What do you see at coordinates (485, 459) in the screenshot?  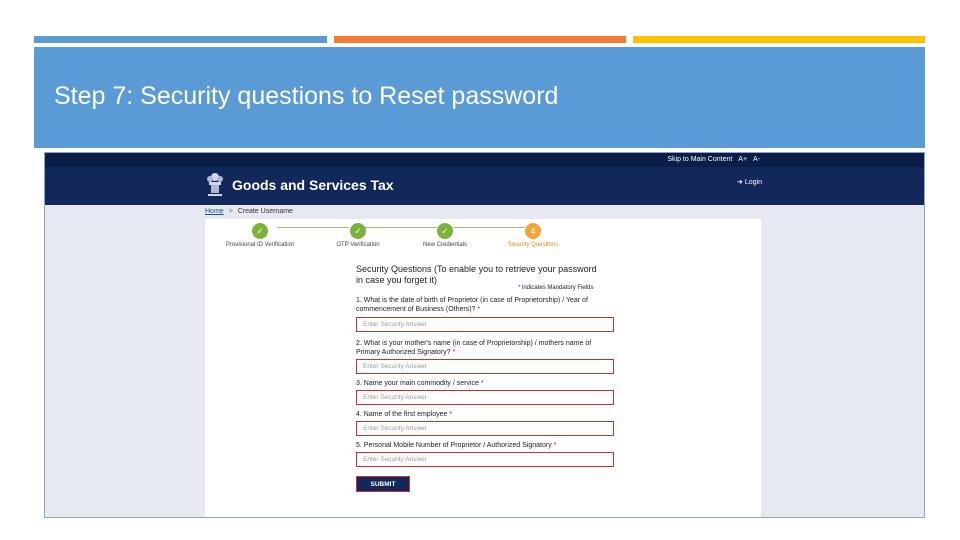 I see `security-answer-5-input` at bounding box center [485, 459].